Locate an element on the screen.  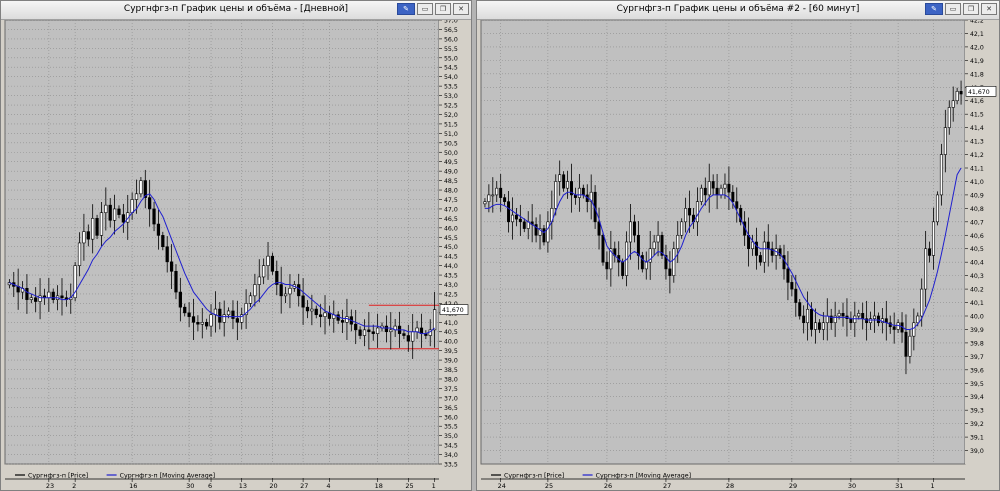
x-tick-label: 16 is located at coordinates (133, 486).